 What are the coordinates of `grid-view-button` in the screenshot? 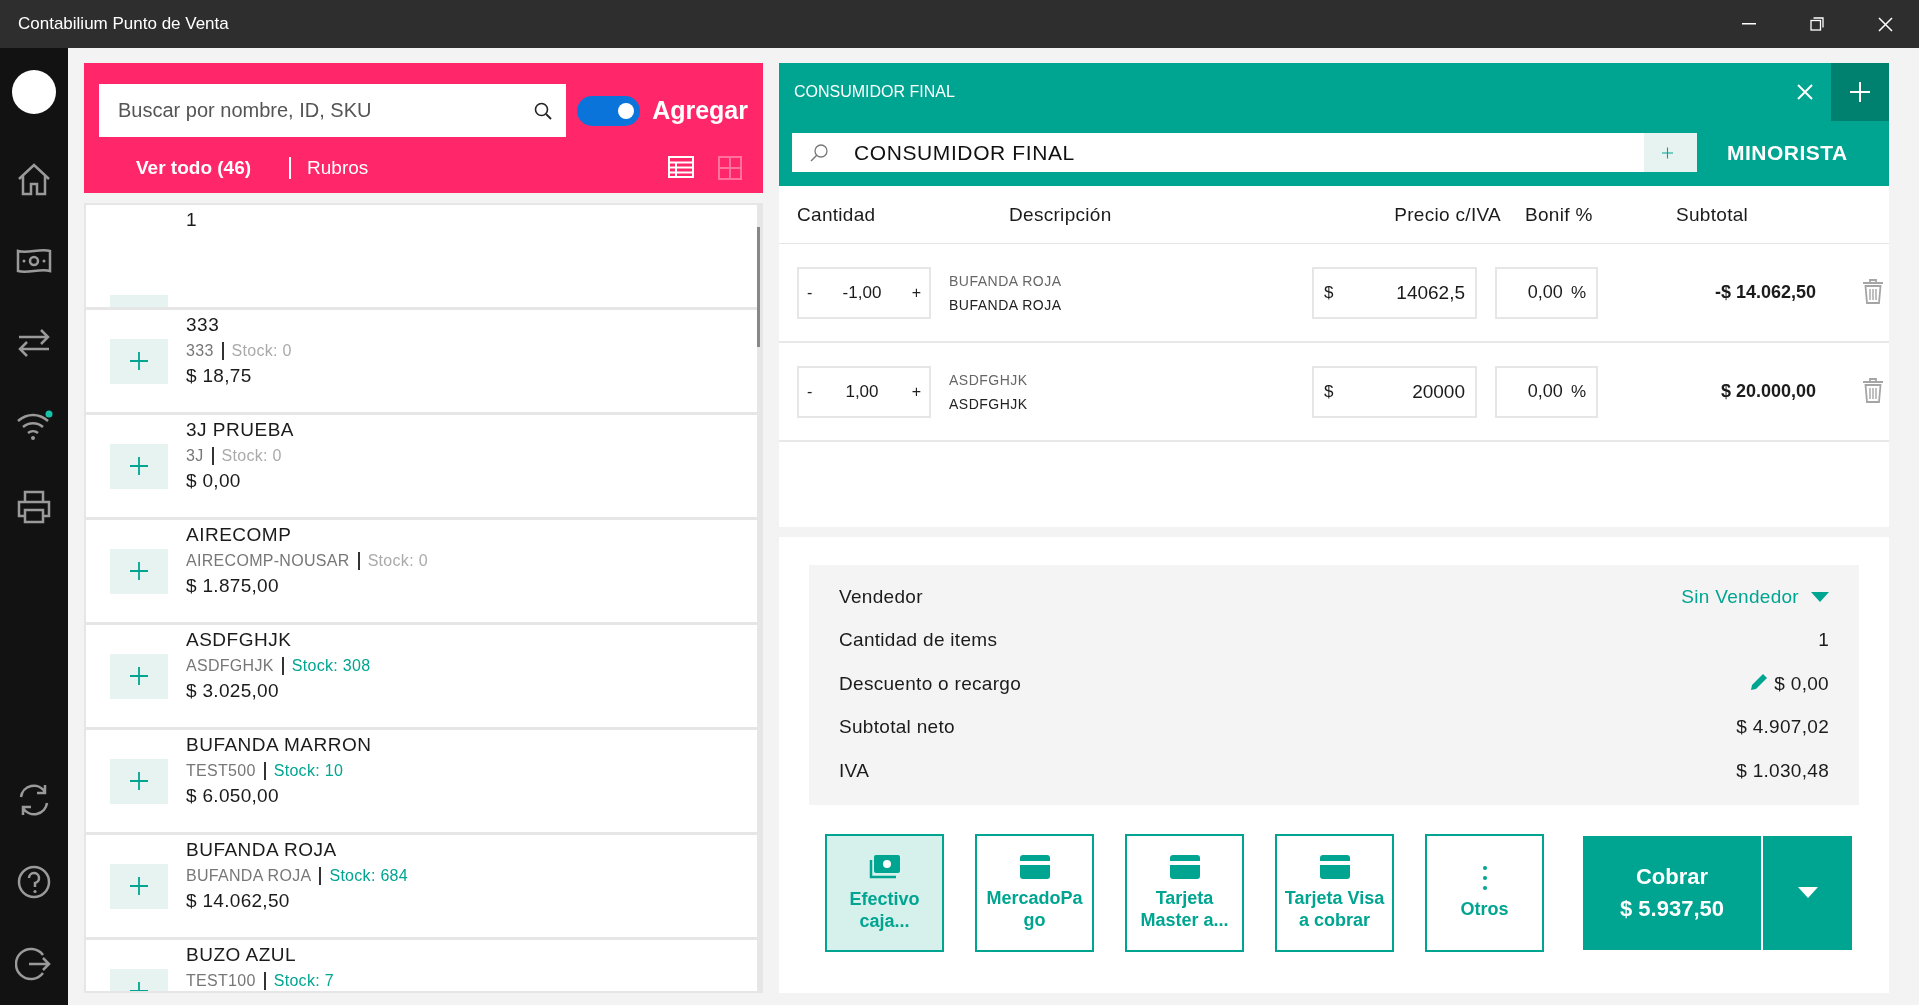 It's located at (730, 168).